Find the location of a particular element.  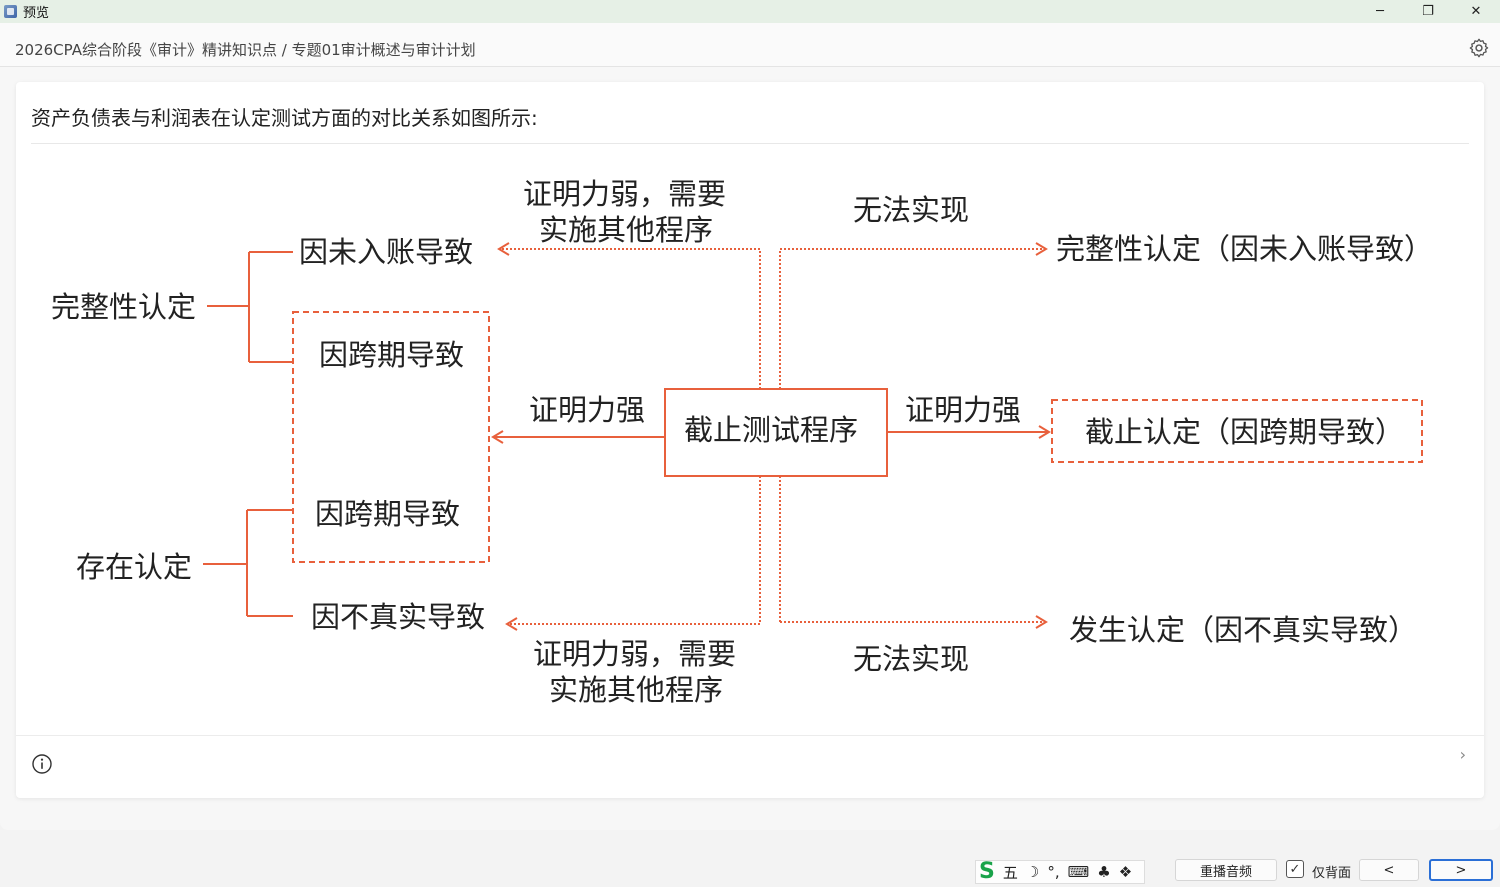

maximize-button: ❐ is located at coordinates (1428, 11).